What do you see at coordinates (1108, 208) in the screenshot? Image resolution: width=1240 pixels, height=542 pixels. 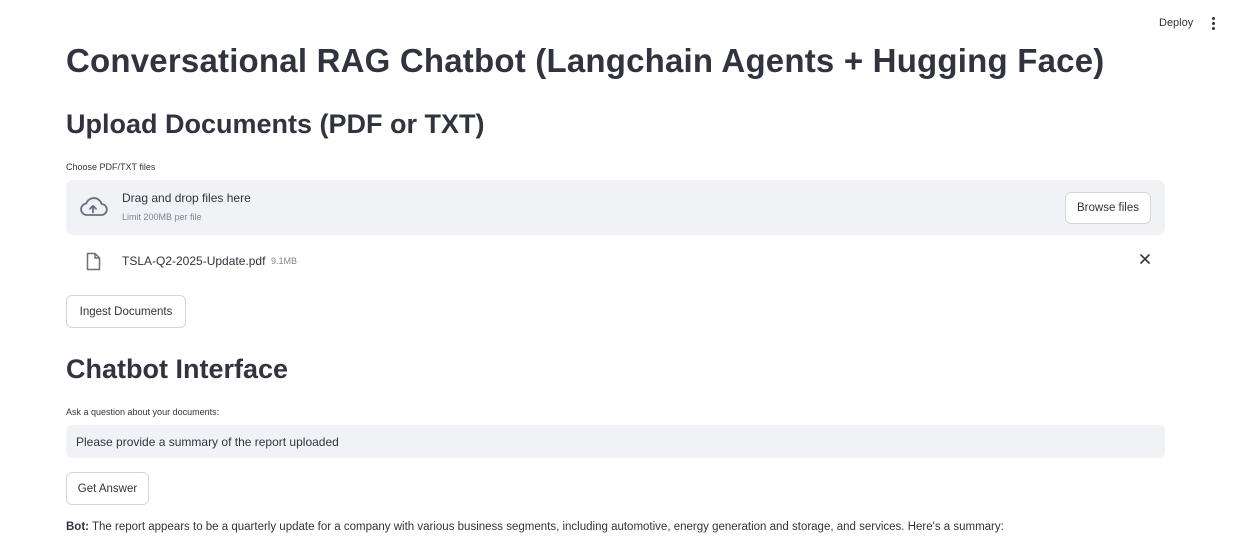 I see `browse-files-button: Browse files` at bounding box center [1108, 208].